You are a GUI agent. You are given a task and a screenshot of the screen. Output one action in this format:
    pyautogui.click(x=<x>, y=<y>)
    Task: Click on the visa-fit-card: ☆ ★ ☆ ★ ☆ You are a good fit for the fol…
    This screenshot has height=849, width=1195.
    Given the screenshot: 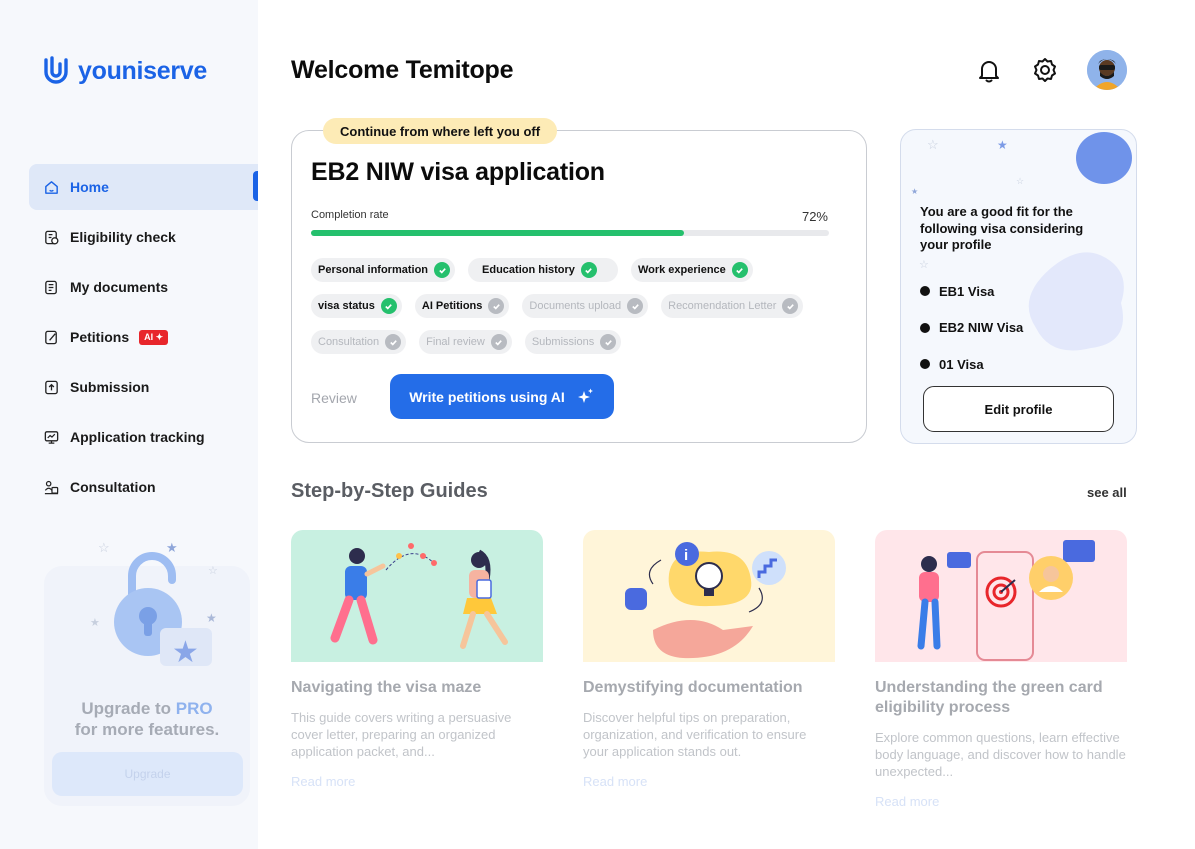 What is the action you would take?
    pyautogui.click(x=1018, y=286)
    